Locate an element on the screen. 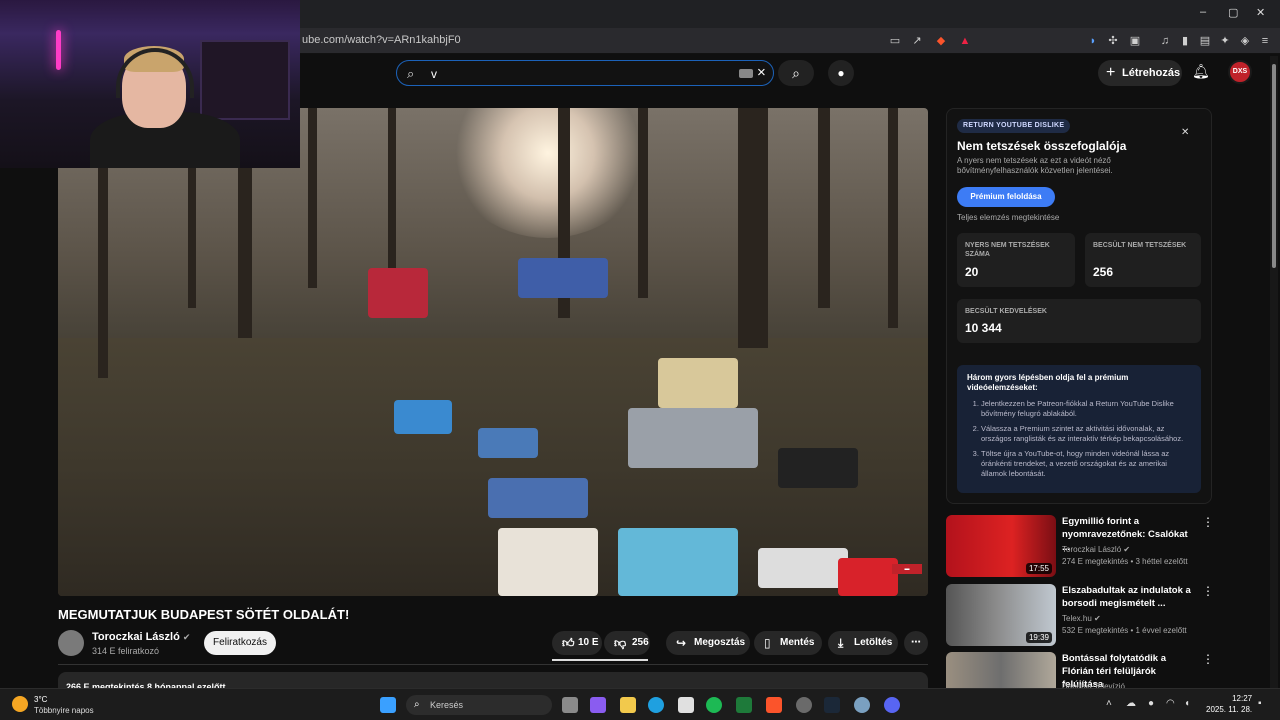 The height and width of the screenshot is (720, 1280). account-avatar: DXS is located at coordinates (1240, 72).